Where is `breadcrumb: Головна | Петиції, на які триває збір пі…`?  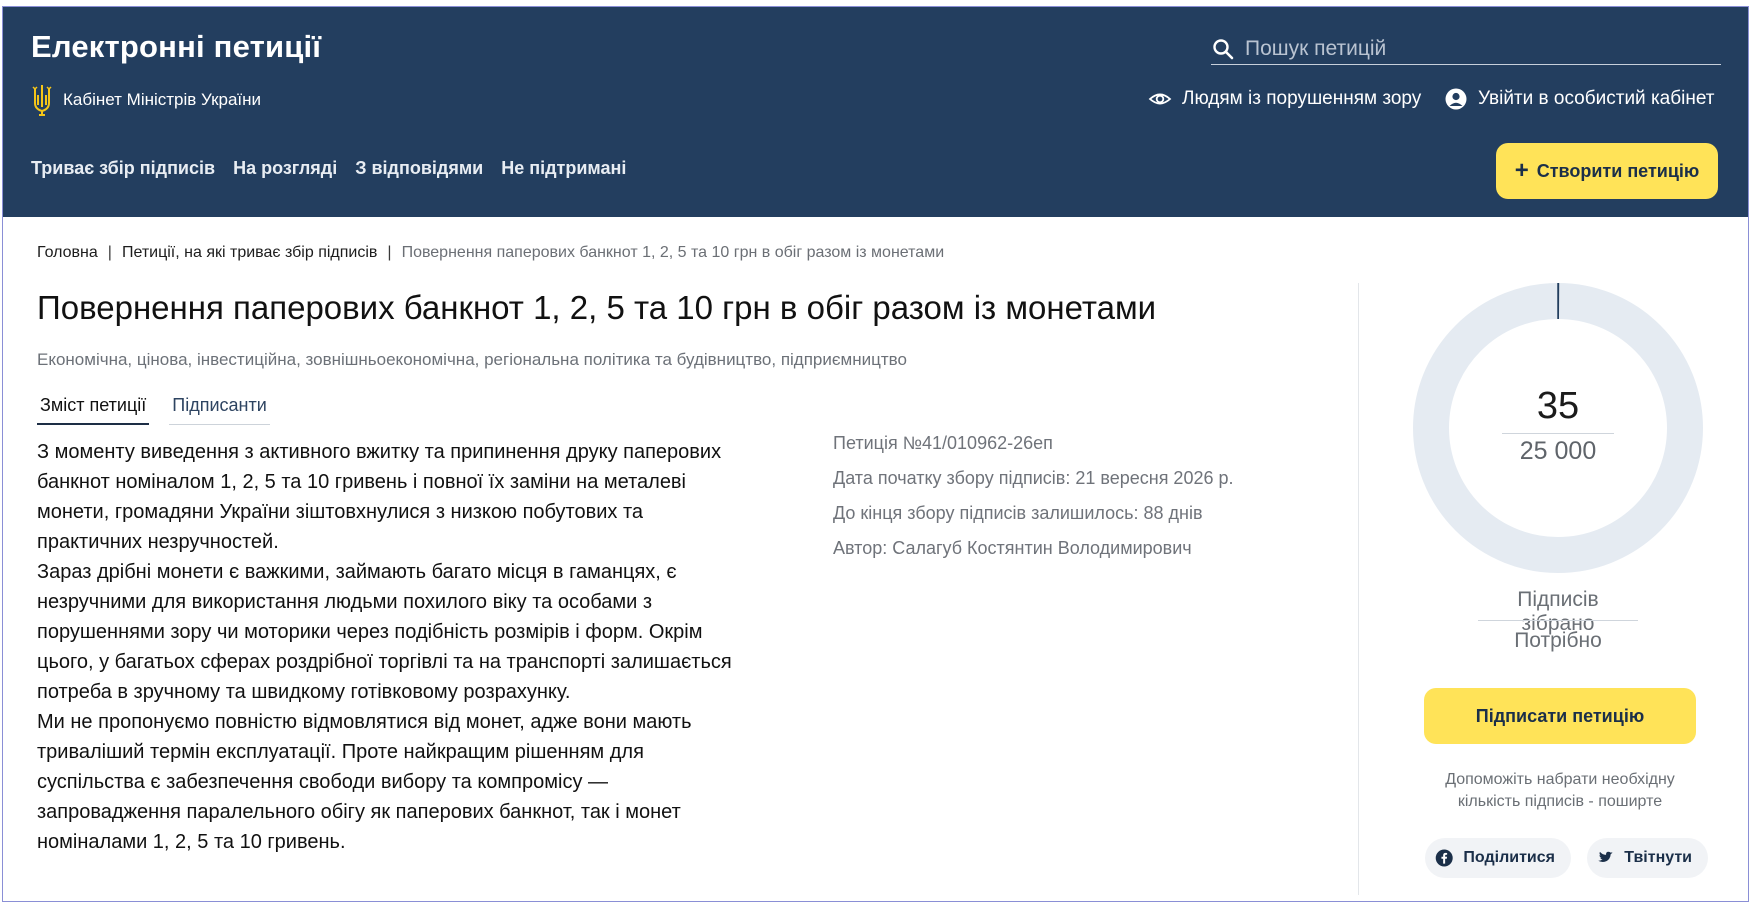
breadcrumb: Головна | Петиції, на які триває збір пі… is located at coordinates (490, 253).